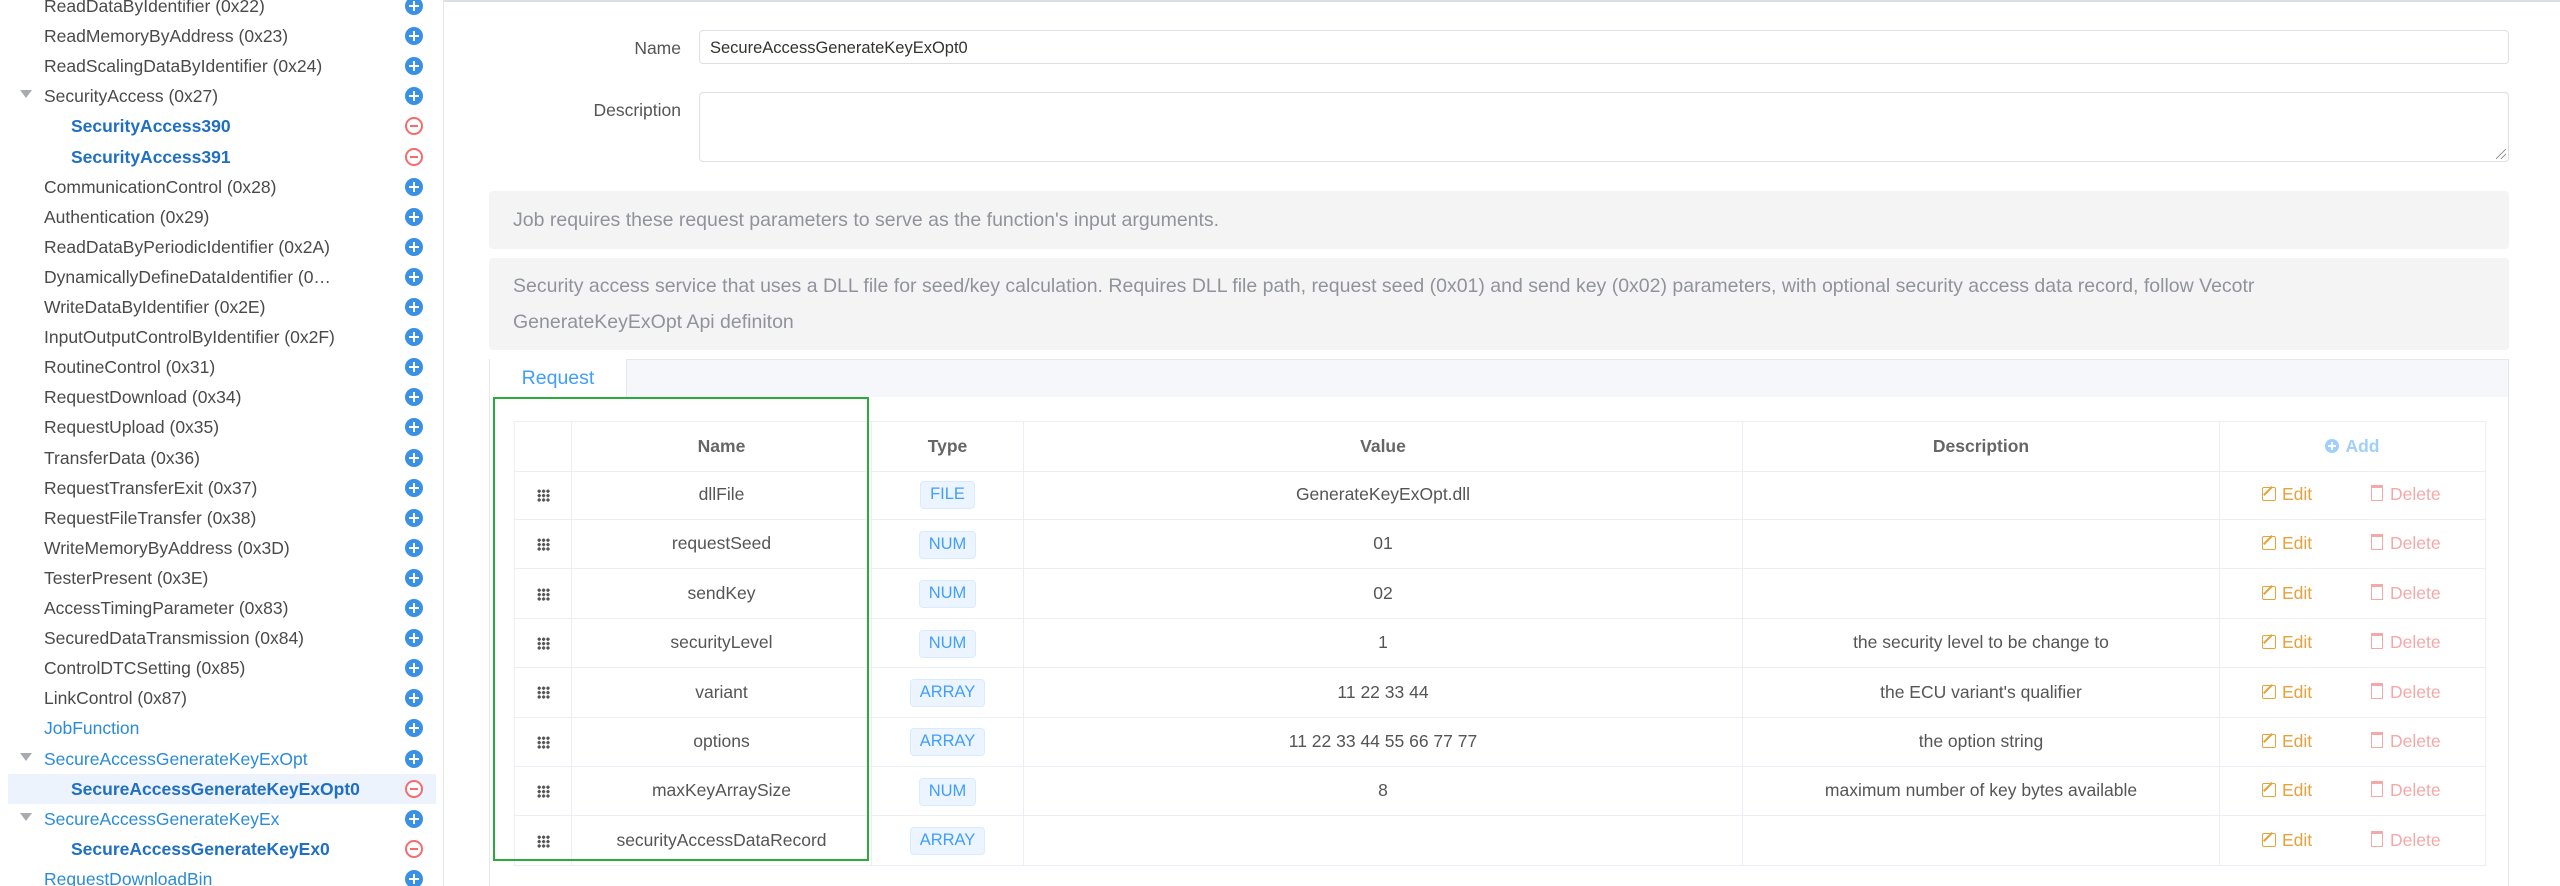 Image resolution: width=2560 pixels, height=886 pixels. I want to click on sidebar-item: TransferData (0x36), so click(221, 458).